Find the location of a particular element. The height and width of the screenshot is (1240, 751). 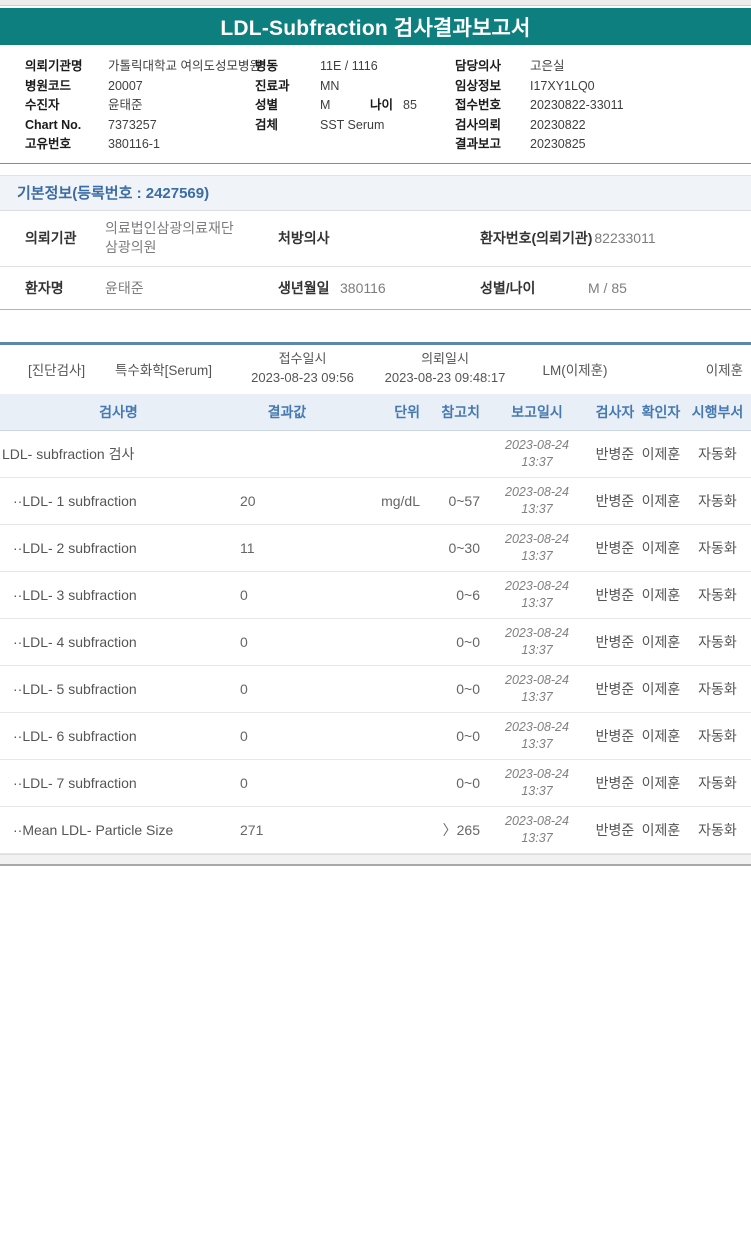

request-label: 의뢰일시 is located at coordinates (445, 359).